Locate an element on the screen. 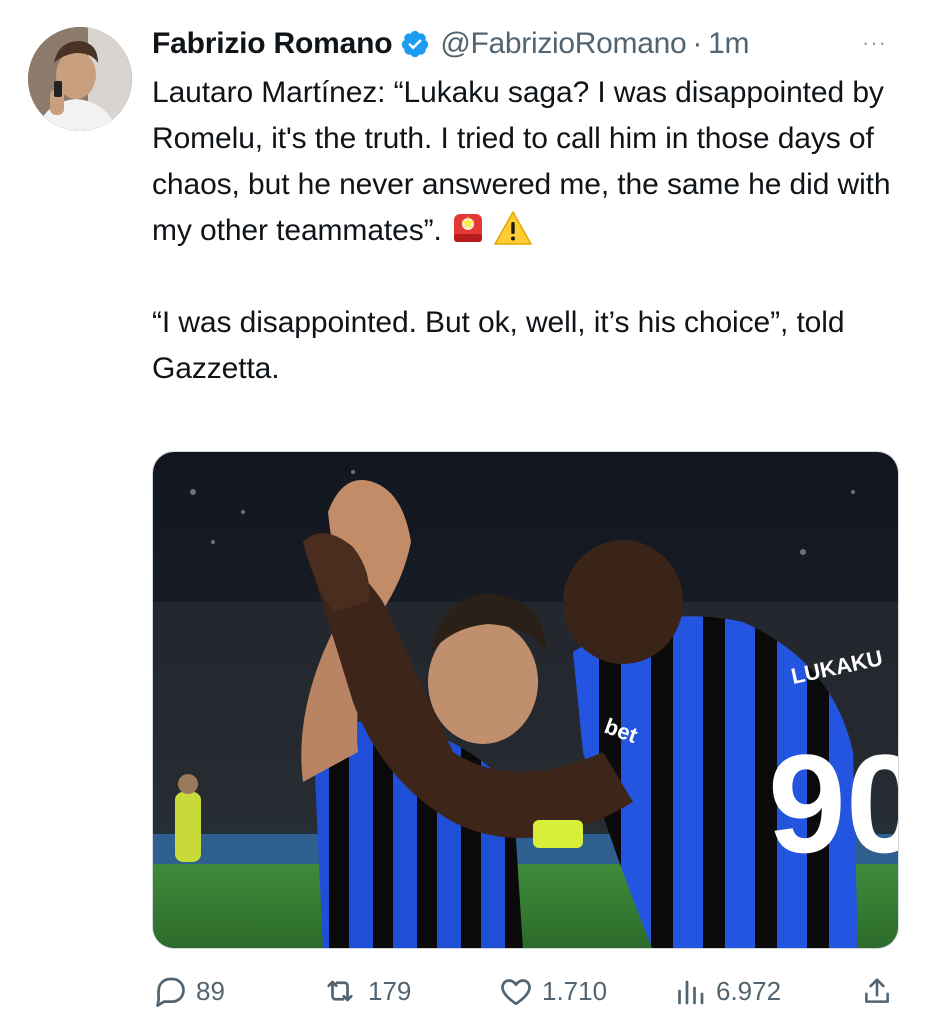  author-handle: @FabrizioRomano is located at coordinates (563, 44).